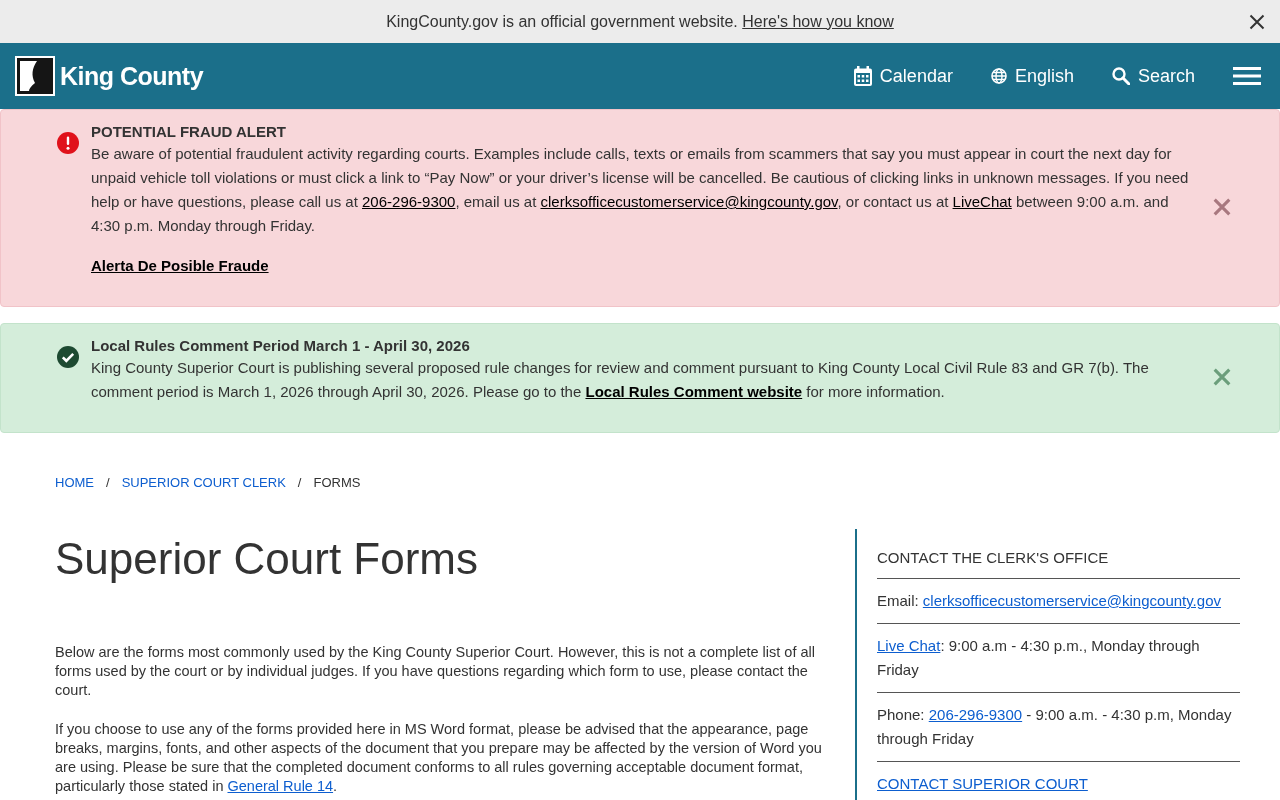  Describe the element at coordinates (435, 671) in the screenshot. I see `body-text: Below are the forms most commonly used by the King County Superior Court. However, this is not a complete list of all forms used by the court or by individual judges. If you have questions regarding which form to use, please contact the court.` at that location.